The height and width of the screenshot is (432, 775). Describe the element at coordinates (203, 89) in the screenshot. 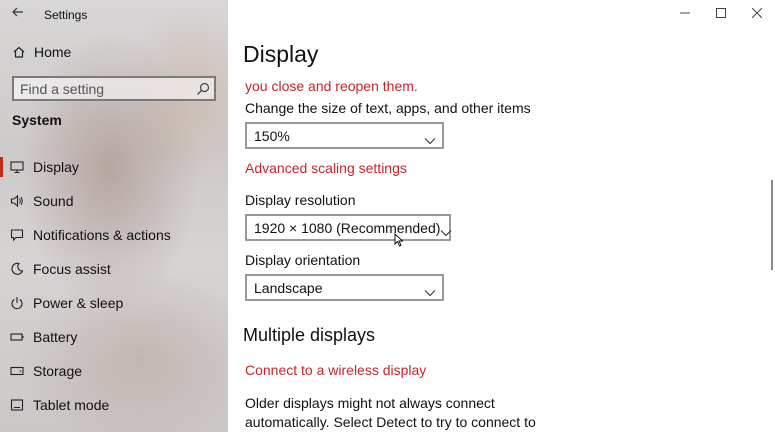

I see `search-icon` at that location.